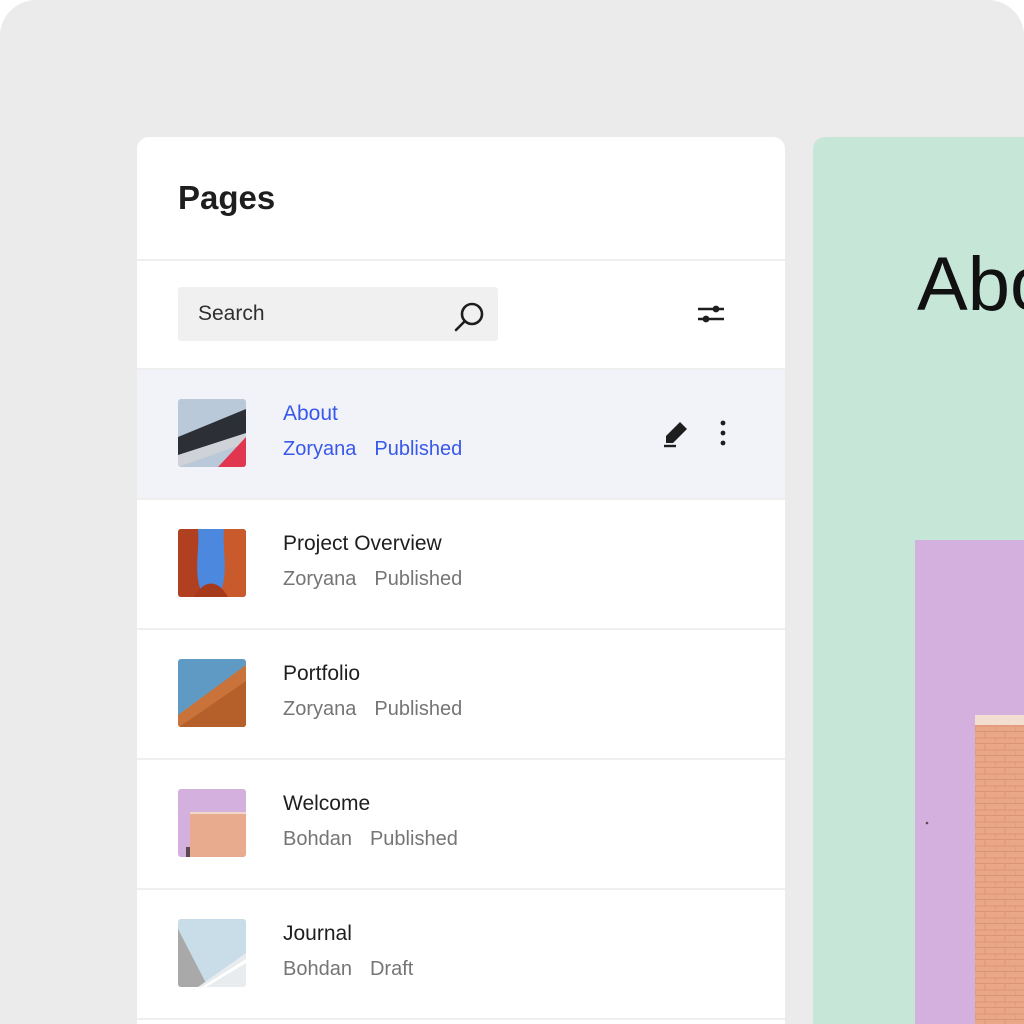  I want to click on page-status: Draft, so click(391, 969).